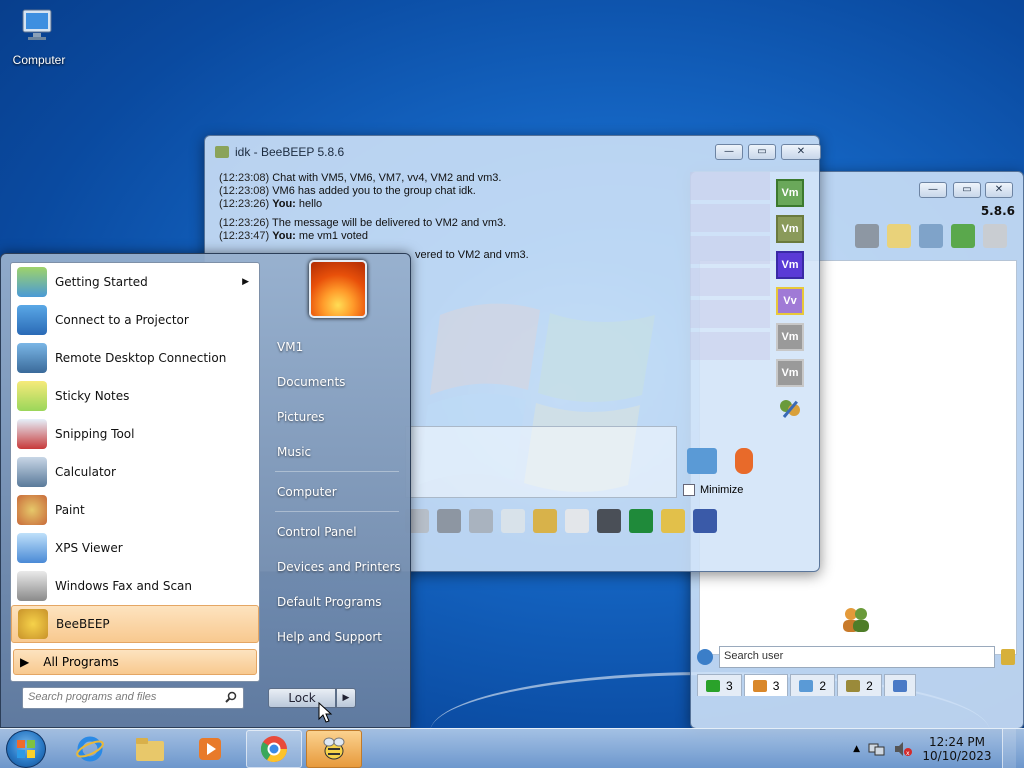 This screenshot has width=1024, height=768. What do you see at coordinates (856, 749) in the screenshot?
I see `show-hidden-icons-icon: ▲` at bounding box center [856, 749].